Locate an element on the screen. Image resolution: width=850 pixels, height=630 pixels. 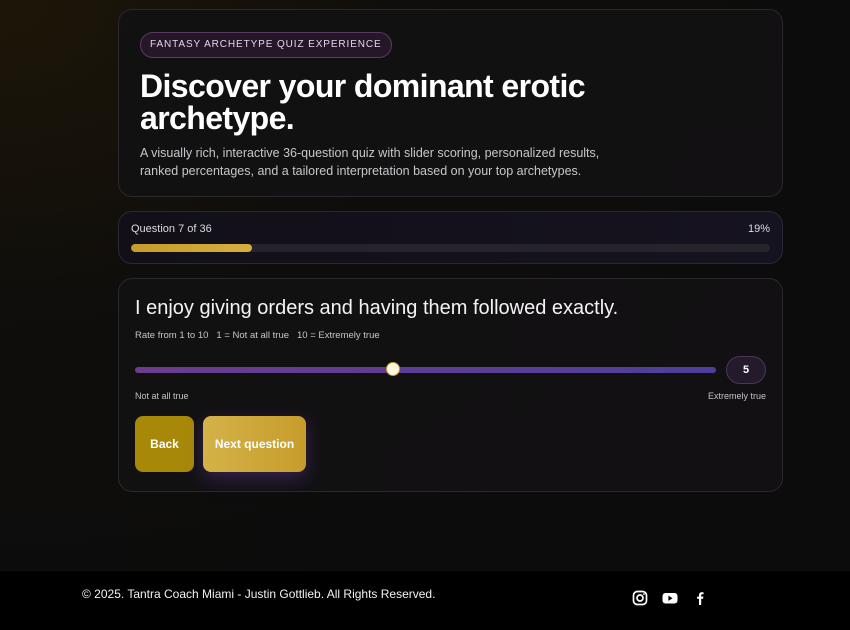
progress-percent: 19% is located at coordinates (758, 229).